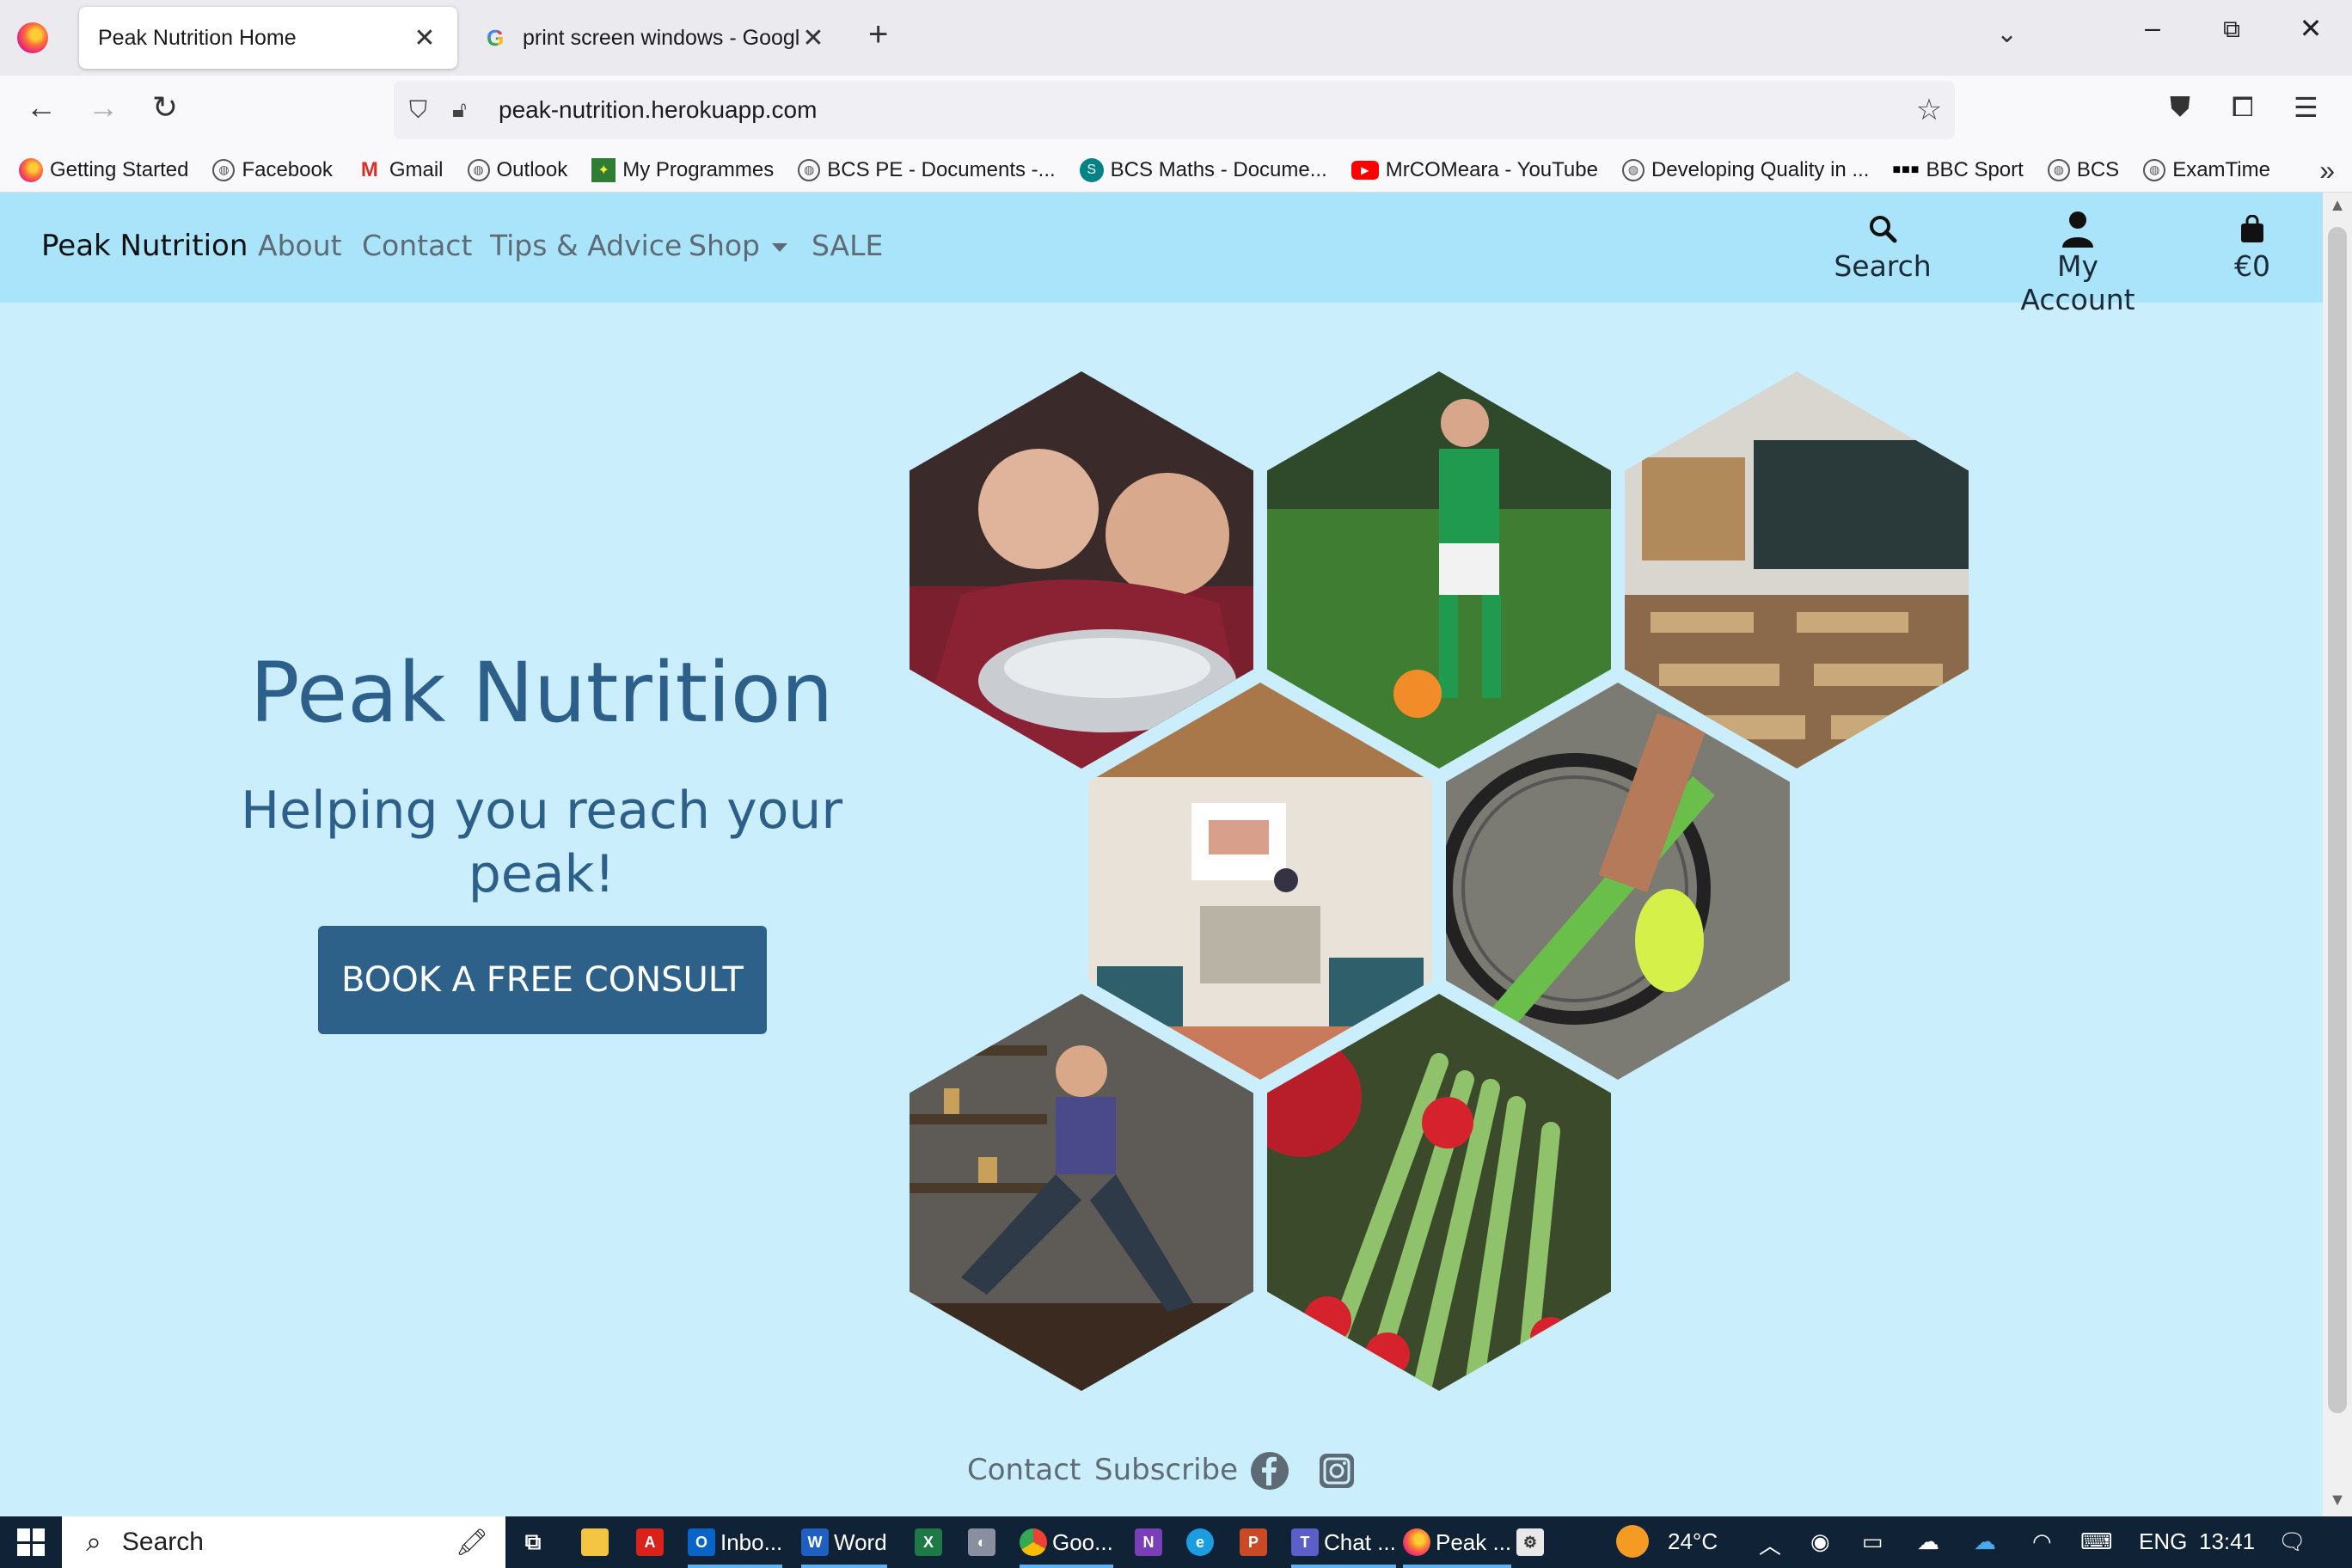 This screenshot has height=1568, width=2352. I want to click on nav-my-account: My Account, so click(2077, 262).